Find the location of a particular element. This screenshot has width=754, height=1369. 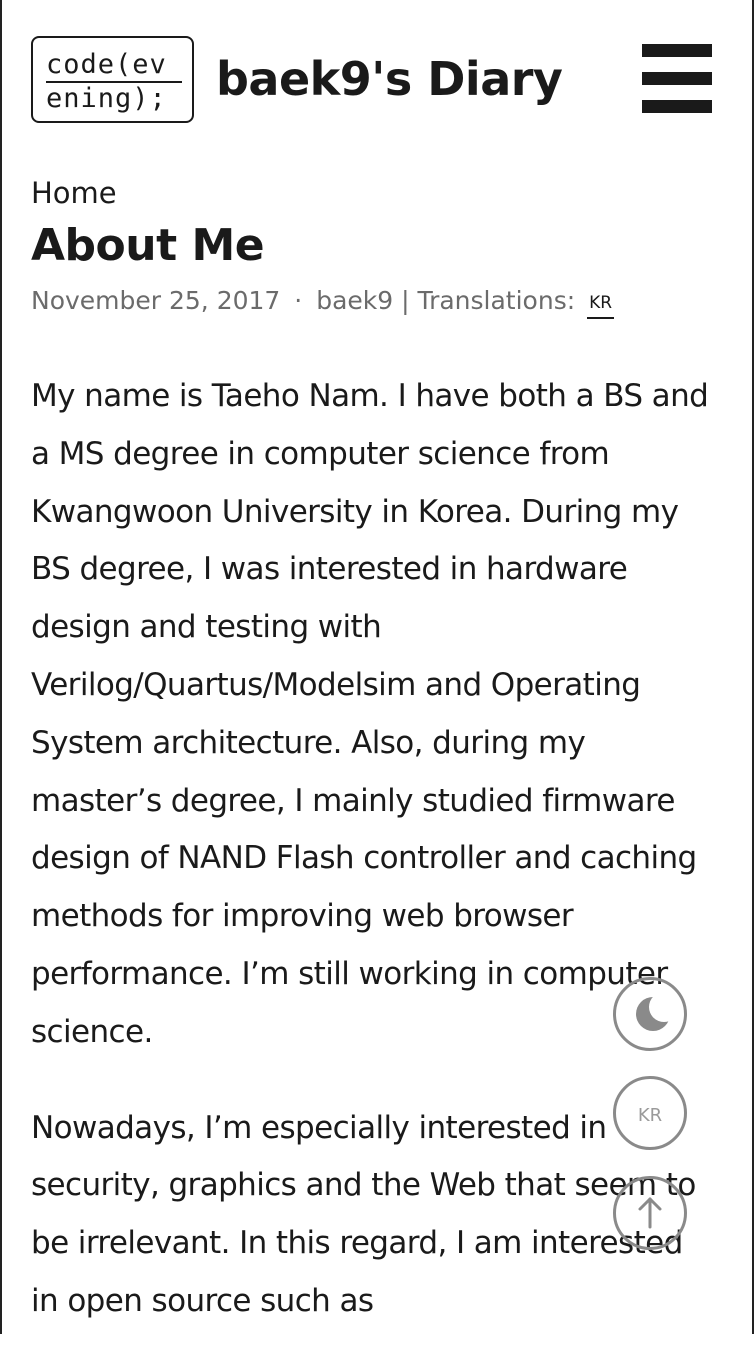

logo-line-2: ening); is located at coordinates (106, 98).